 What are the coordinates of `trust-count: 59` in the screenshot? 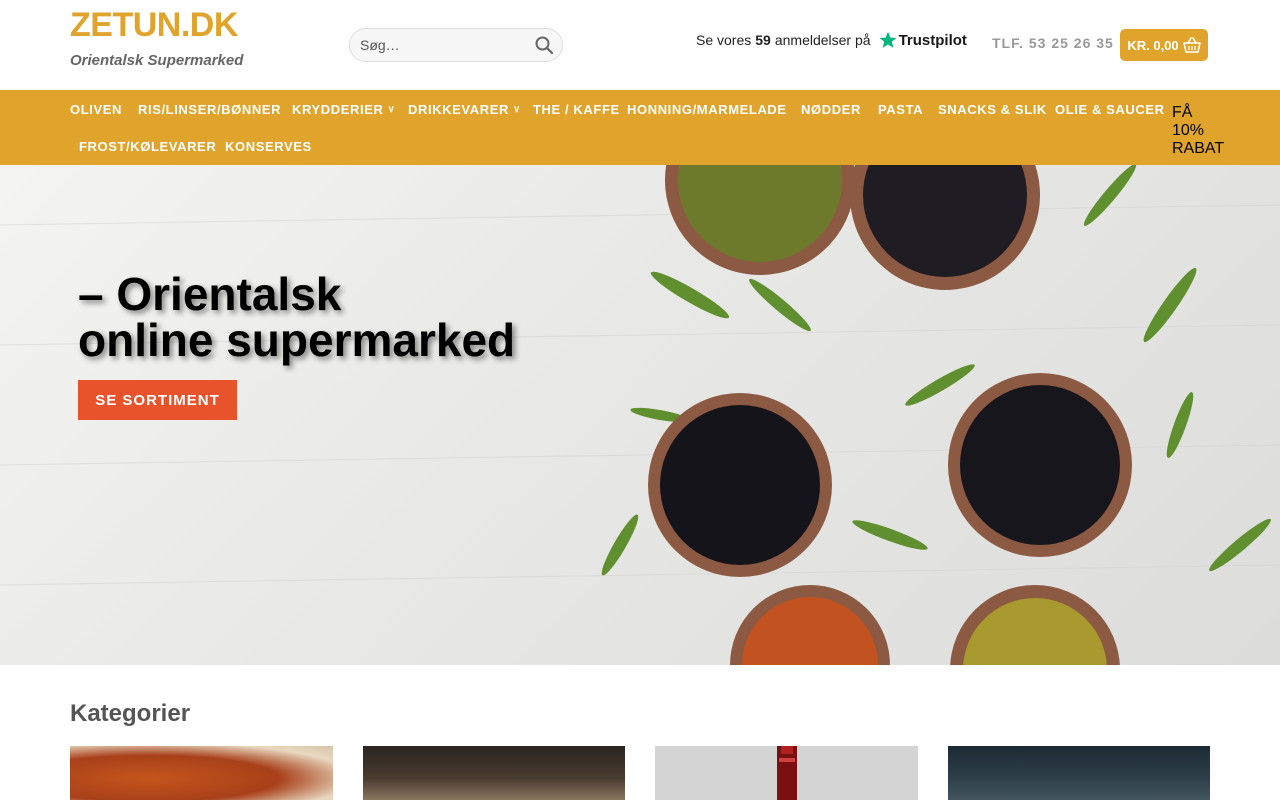 It's located at (763, 40).